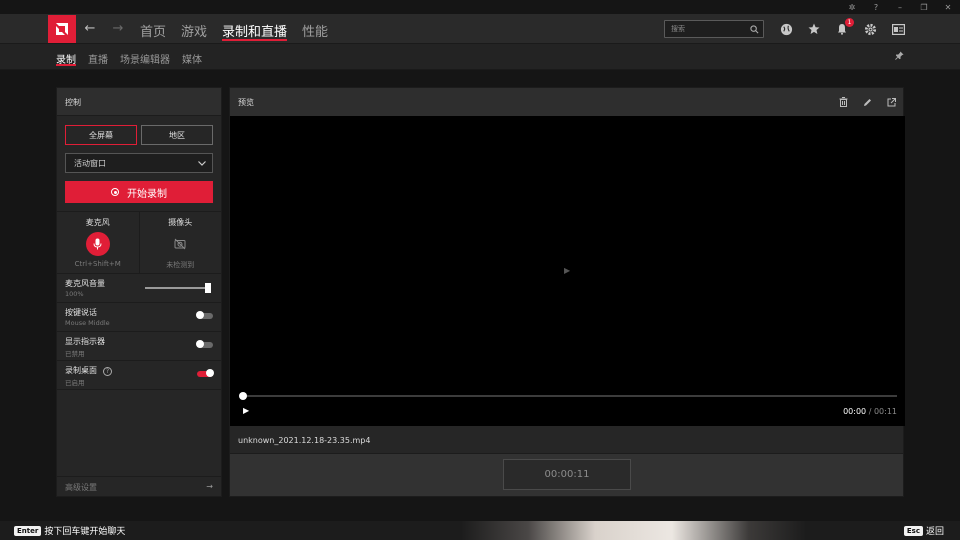 This screenshot has height=540, width=960. Describe the element at coordinates (754, 29) in the screenshot. I see `search-icon` at that location.